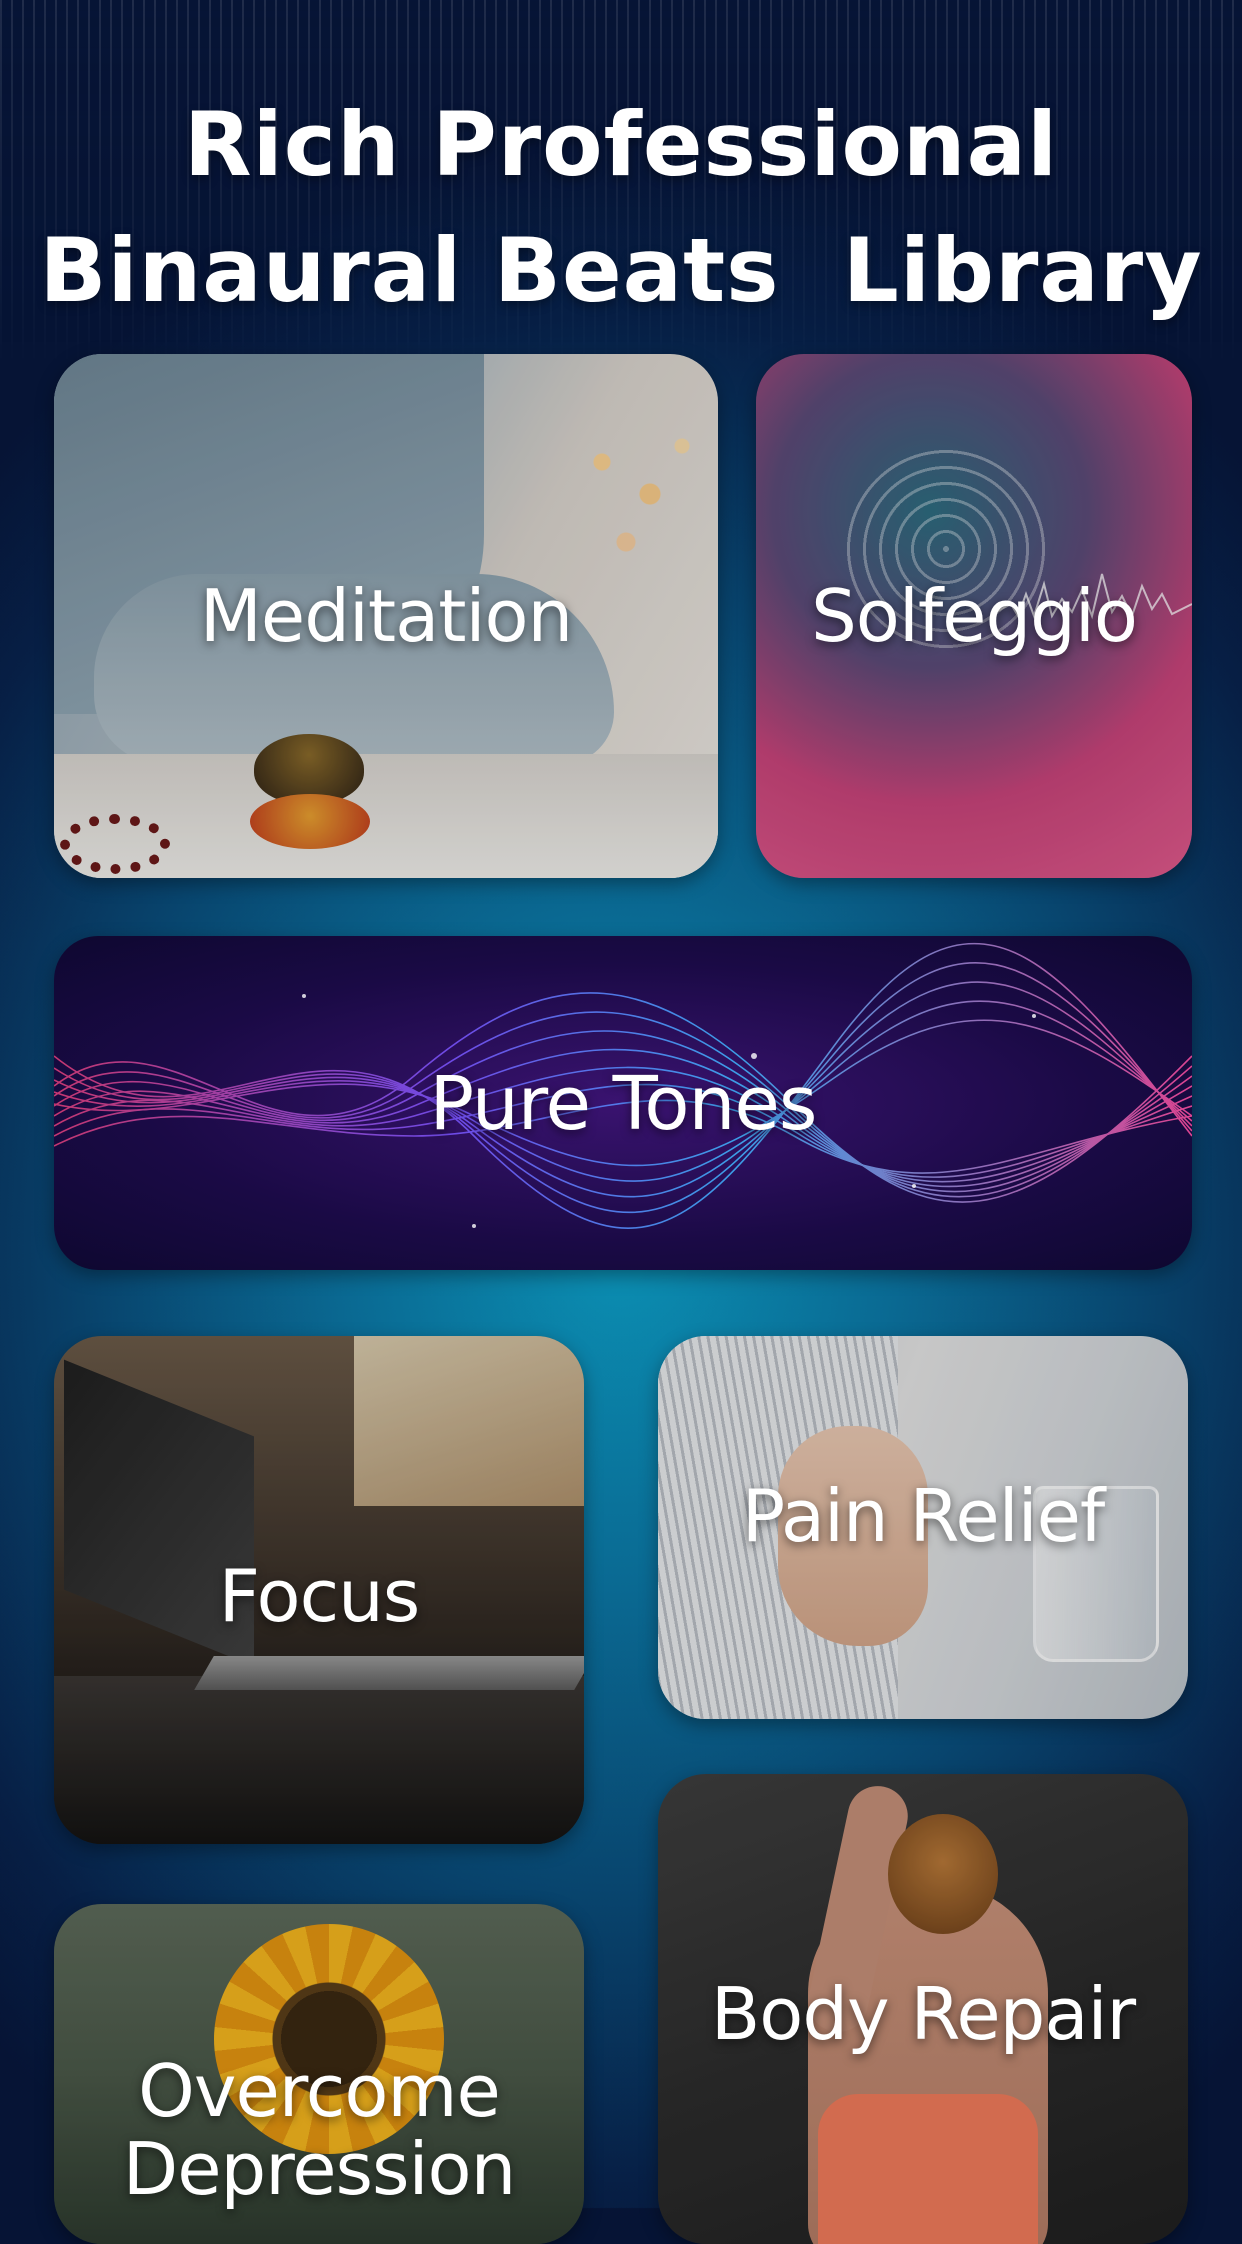 The image size is (1242, 2244). Describe the element at coordinates (621, 208) in the screenshot. I see `page-title: Rich Professional Binaural Beats Library` at that location.